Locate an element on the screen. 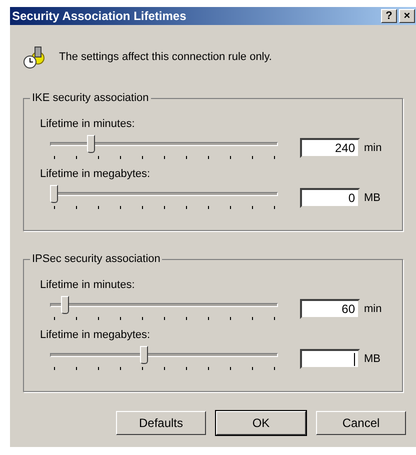  help-button: ? is located at coordinates (389, 16).